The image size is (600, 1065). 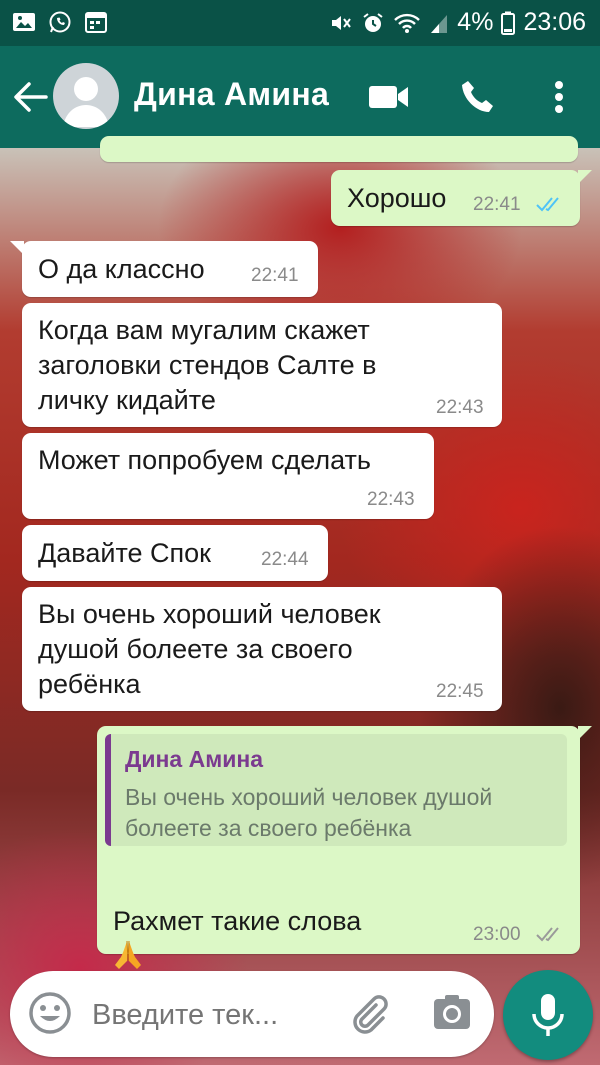 I want to click on message-bubble-incoming: Давайте Спок 22:44, so click(x=175, y=553).